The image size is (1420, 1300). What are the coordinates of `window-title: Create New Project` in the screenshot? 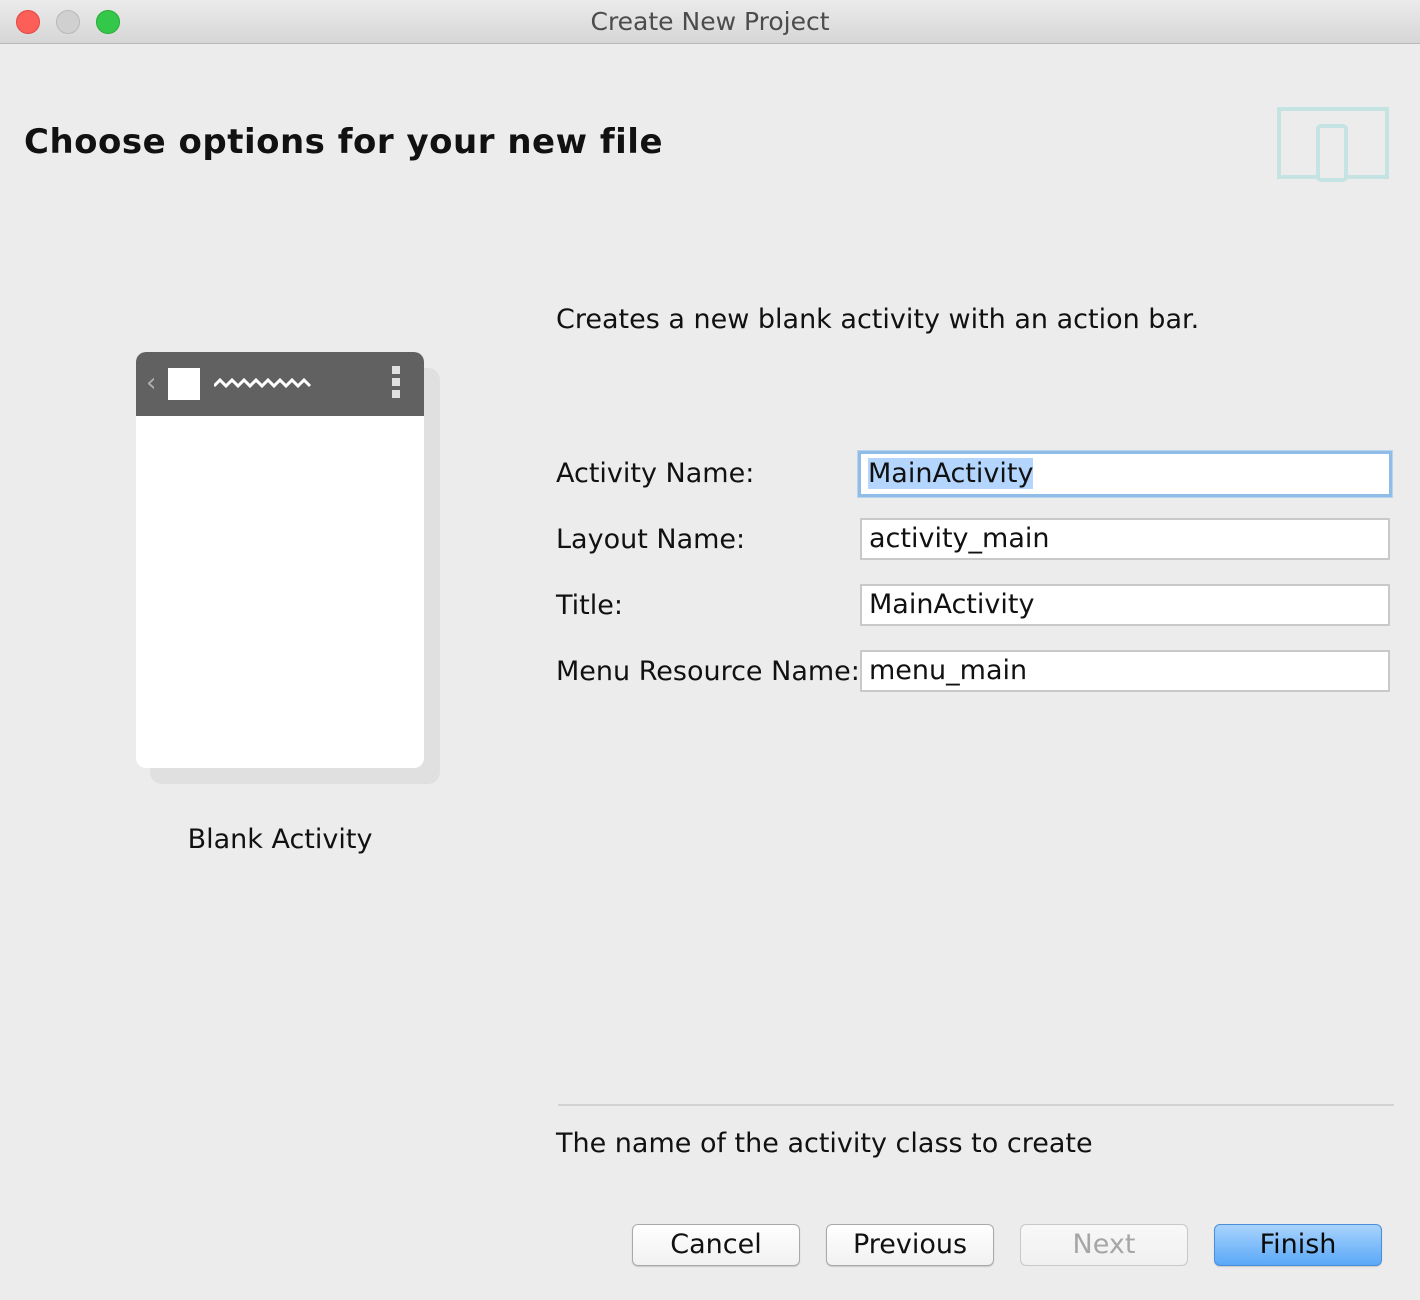 It's located at (710, 21).